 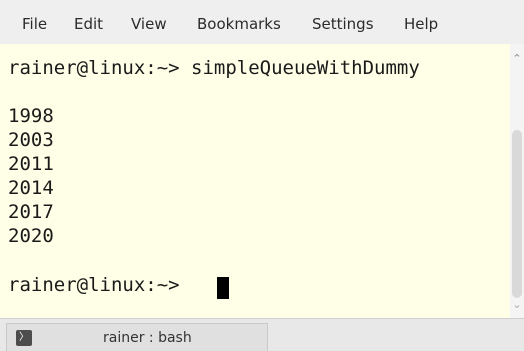 What do you see at coordinates (31, 236) in the screenshot?
I see `terminal-line-output: 2020` at bounding box center [31, 236].